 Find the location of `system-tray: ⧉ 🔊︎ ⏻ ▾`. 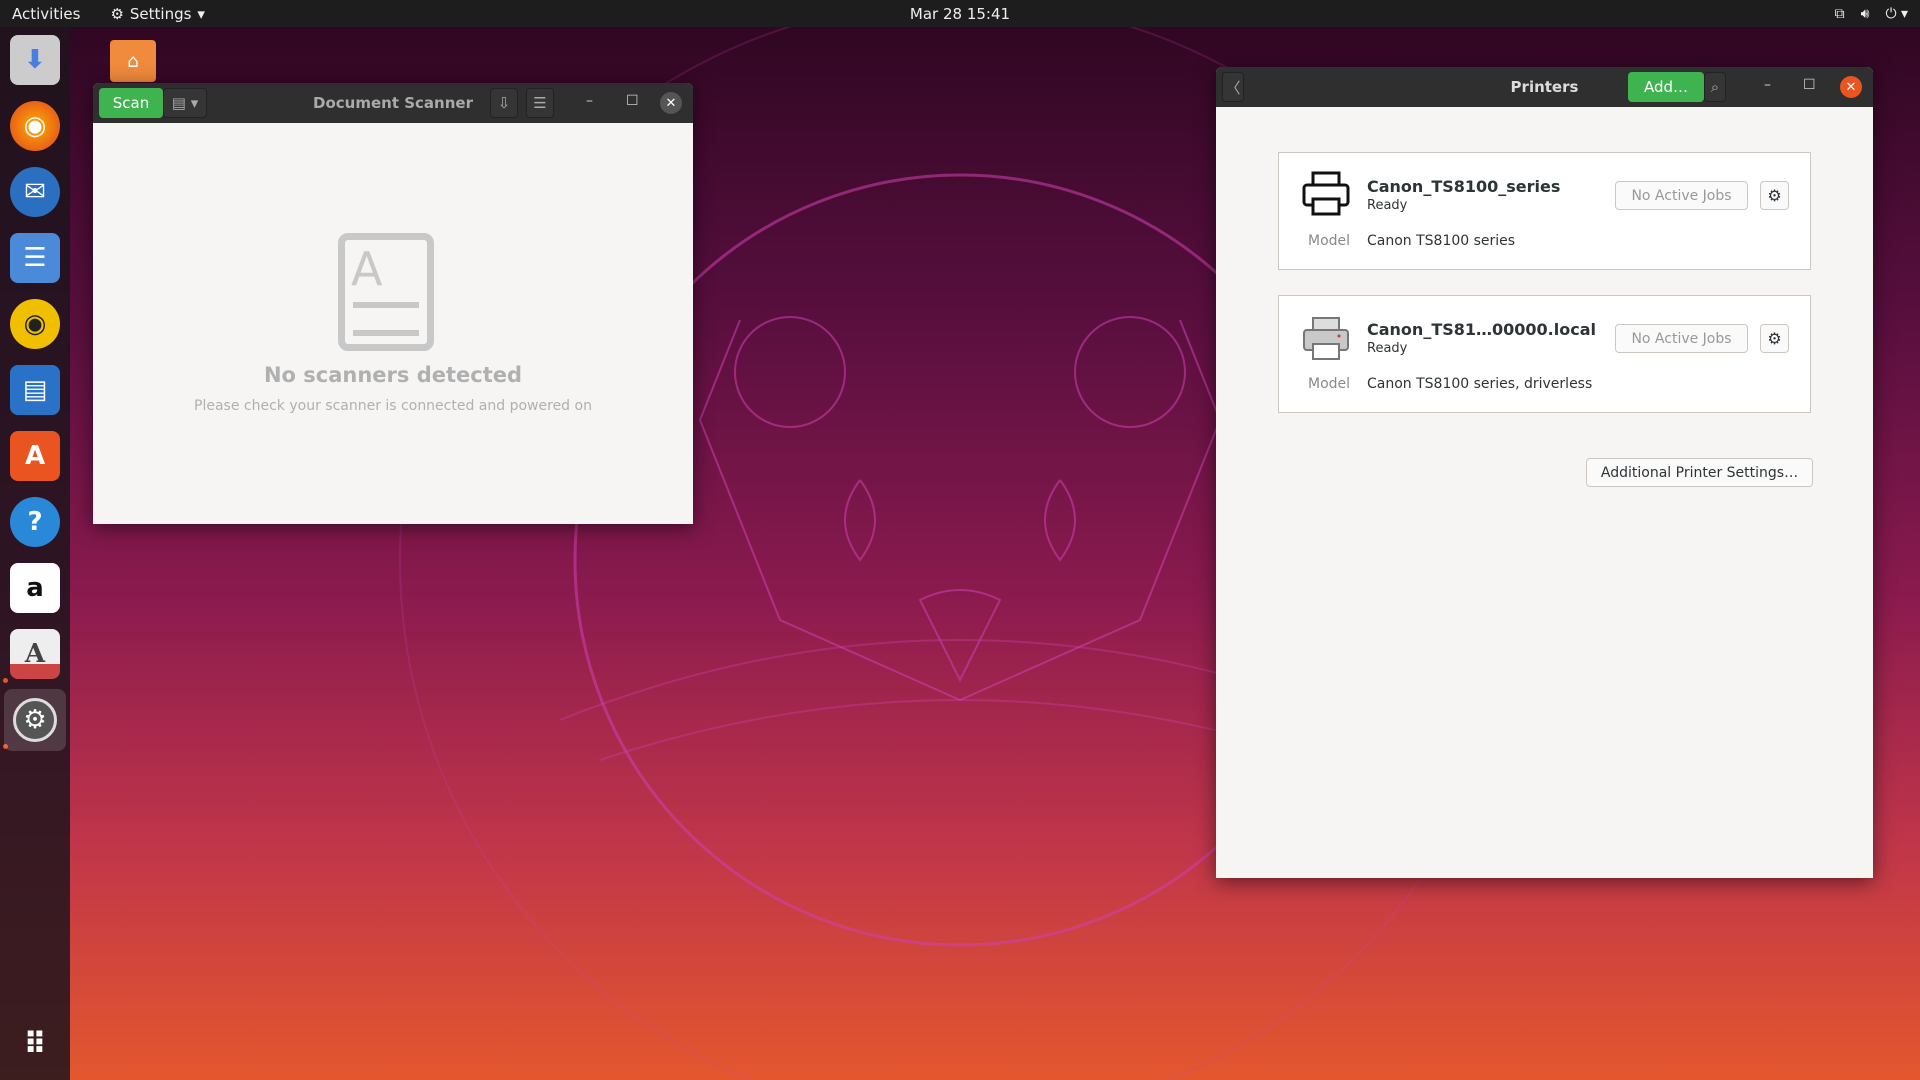

system-tray: ⧉ 🔊︎ ⏻ ▾ is located at coordinates (1871, 14).